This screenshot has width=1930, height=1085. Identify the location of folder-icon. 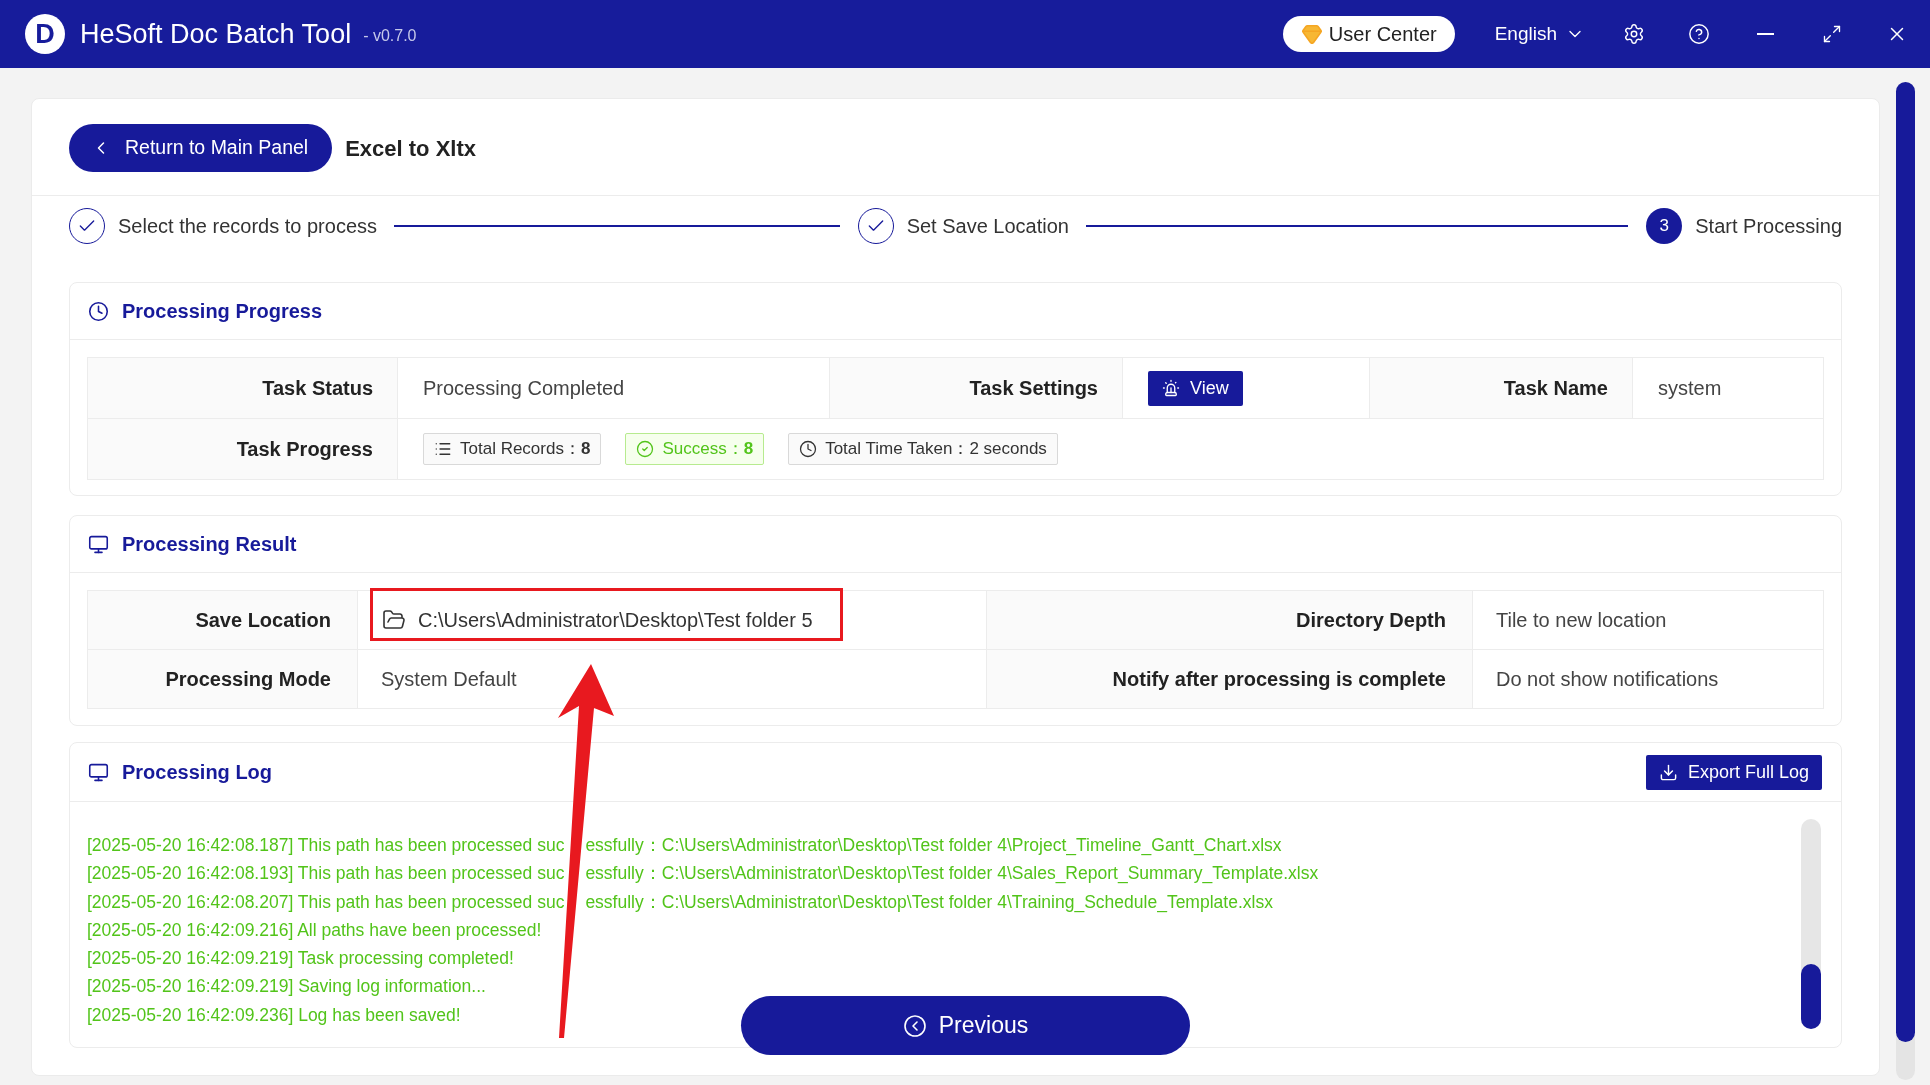
(394, 620).